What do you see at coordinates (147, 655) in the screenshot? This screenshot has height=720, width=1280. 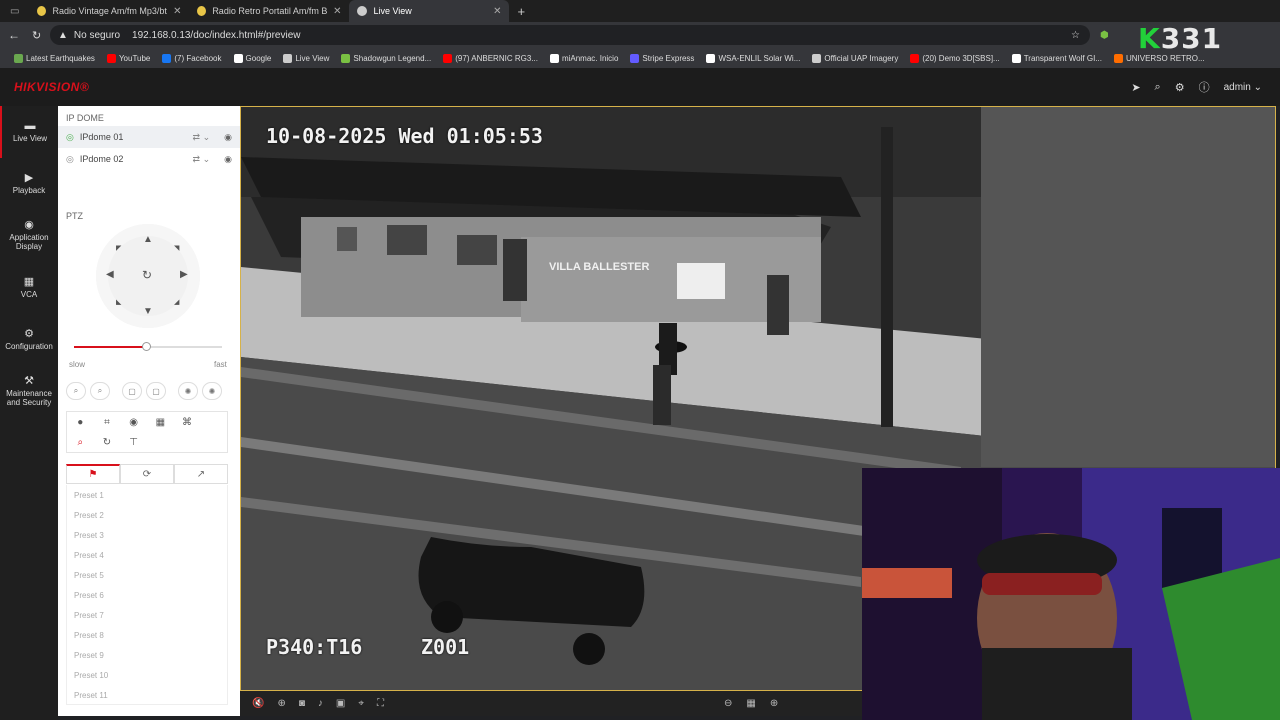 I see `preset-item: Preset 9` at bounding box center [147, 655].